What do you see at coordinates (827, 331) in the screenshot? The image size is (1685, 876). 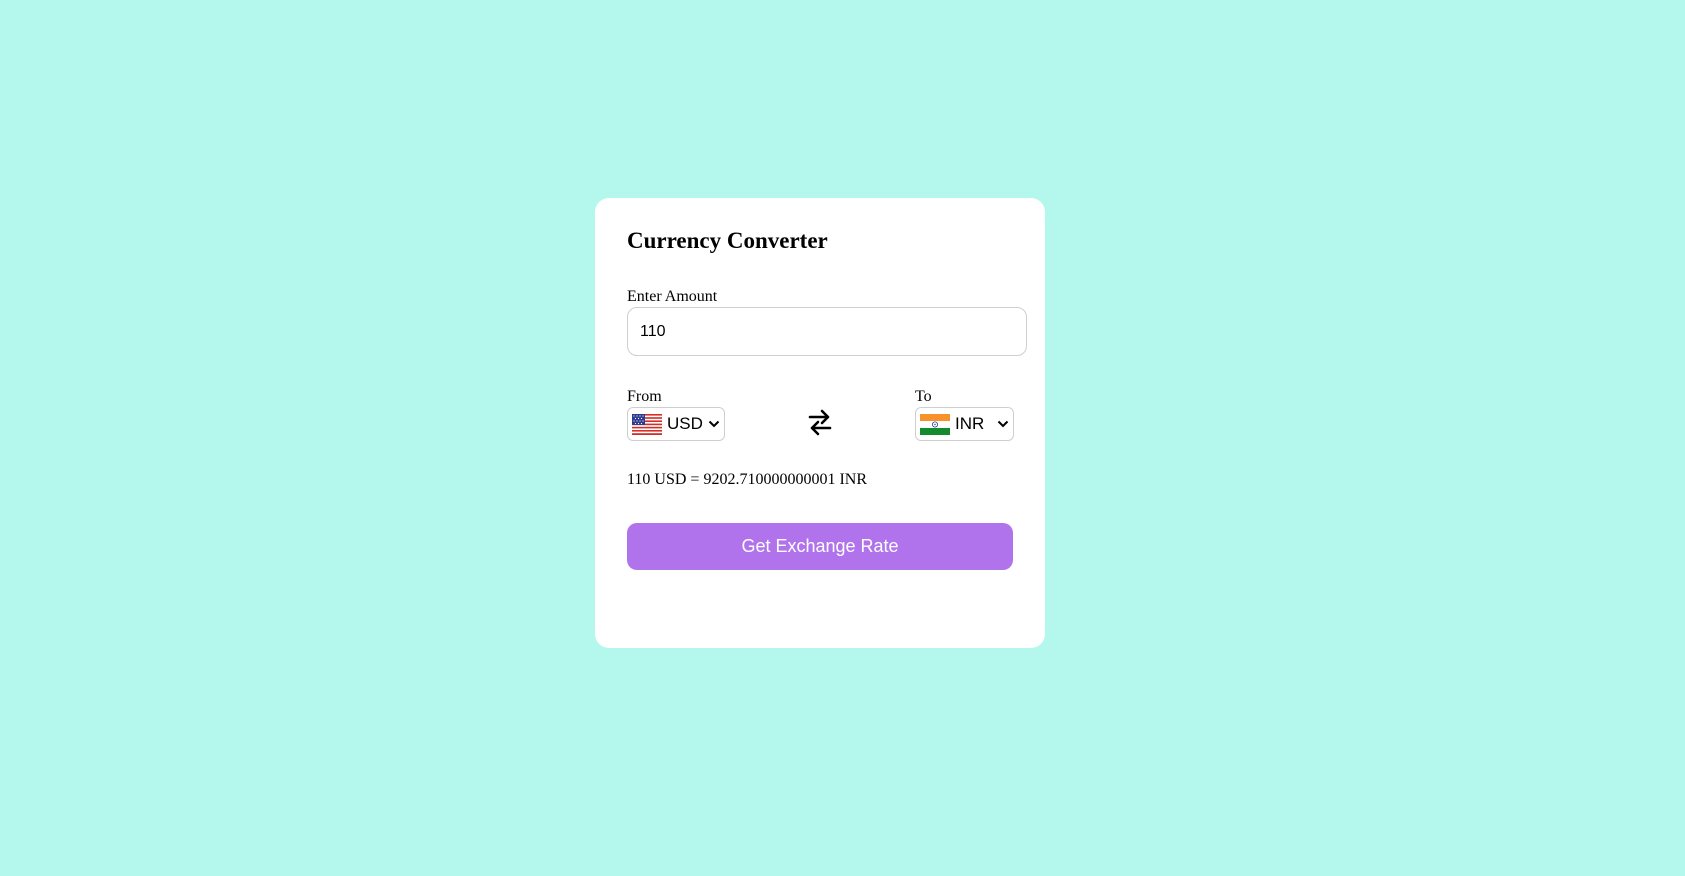 I see `amount-input` at bounding box center [827, 331].